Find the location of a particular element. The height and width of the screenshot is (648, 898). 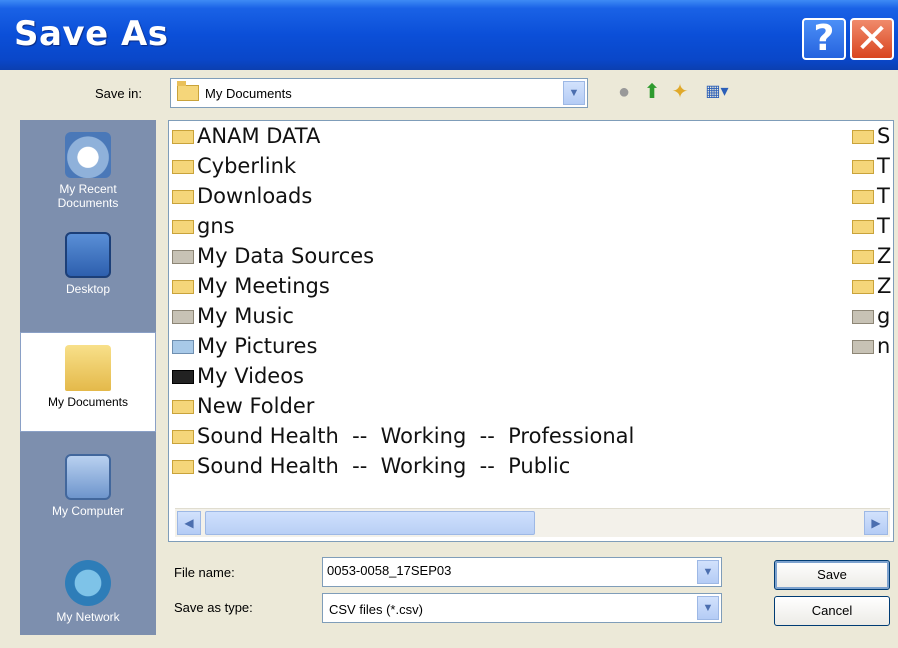

recent-documents-icon is located at coordinates (88, 155).